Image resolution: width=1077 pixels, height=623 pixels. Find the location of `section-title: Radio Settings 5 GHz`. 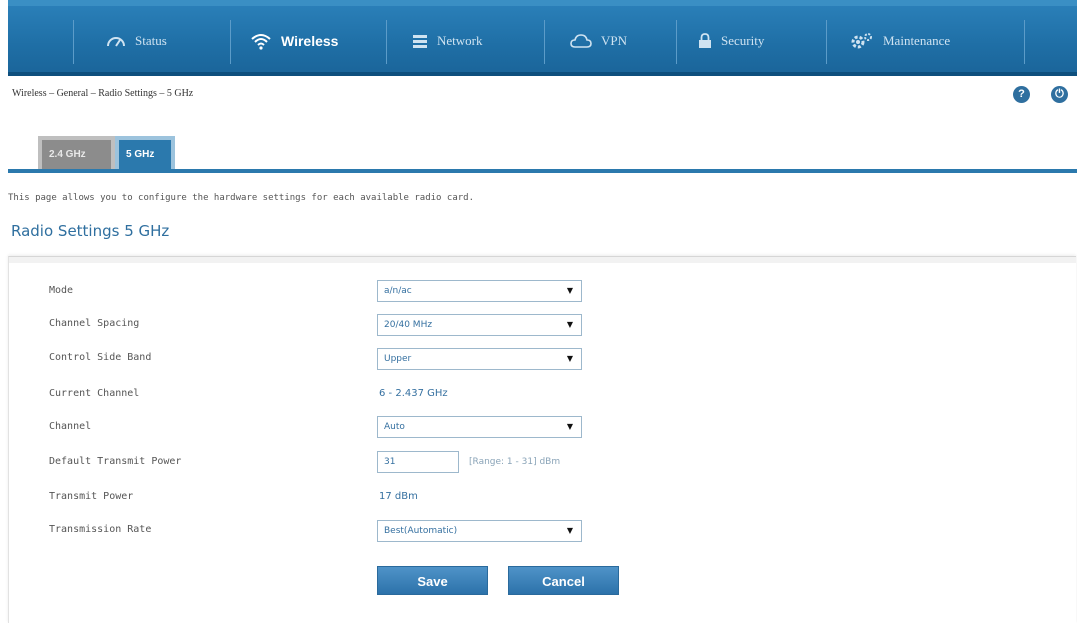

section-title: Radio Settings 5 GHz is located at coordinates (90, 231).